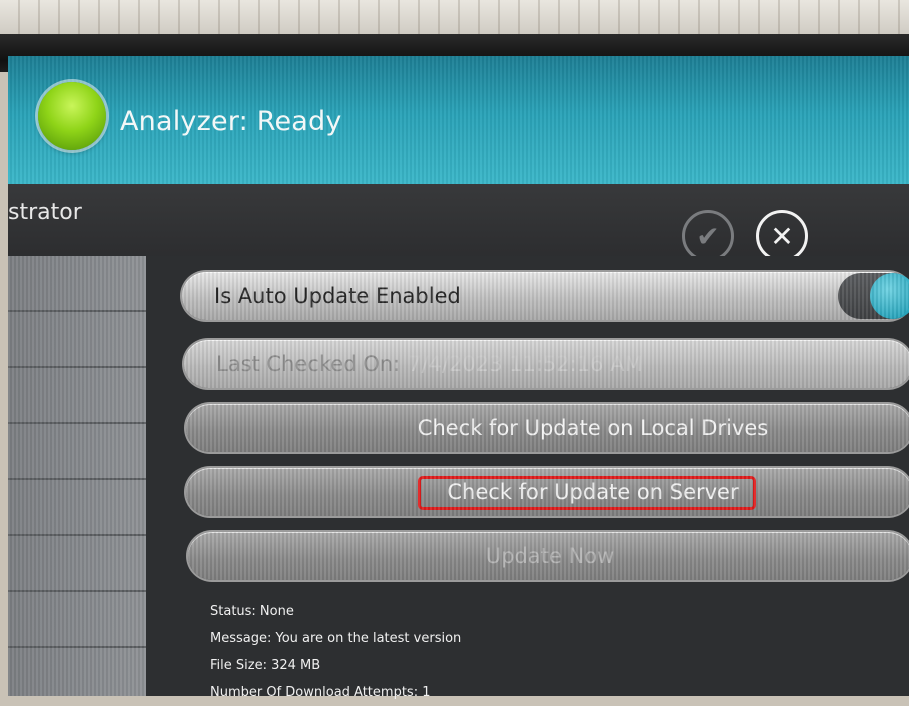 This screenshot has height=706, width=909. What do you see at coordinates (525, 364) in the screenshot?
I see `last-checked-value: 7/4/2023 11:52:16 AM` at bounding box center [525, 364].